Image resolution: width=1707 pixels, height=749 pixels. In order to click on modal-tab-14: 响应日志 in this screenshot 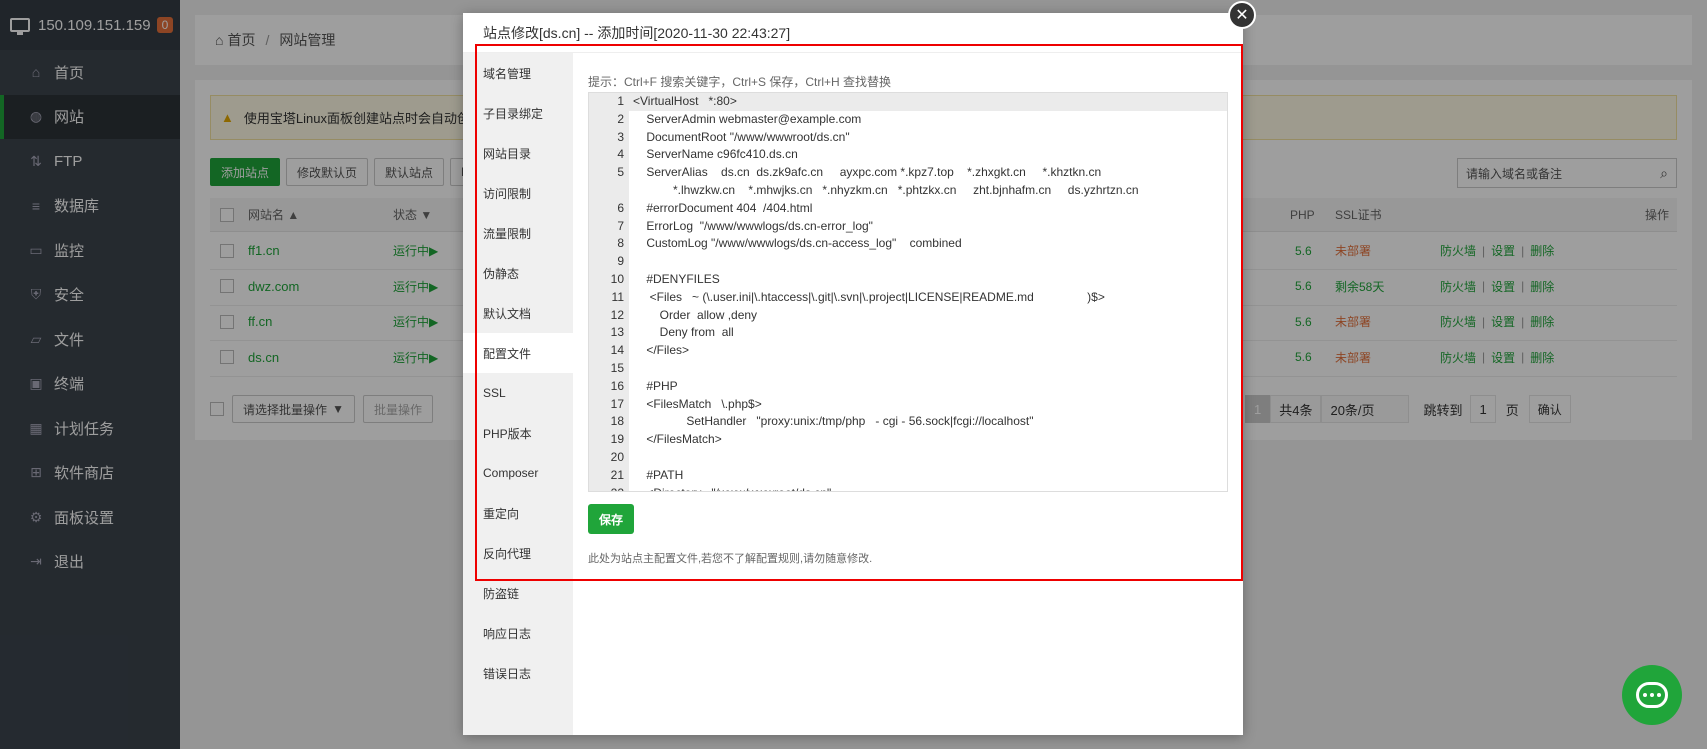, I will do `click(518, 633)`.